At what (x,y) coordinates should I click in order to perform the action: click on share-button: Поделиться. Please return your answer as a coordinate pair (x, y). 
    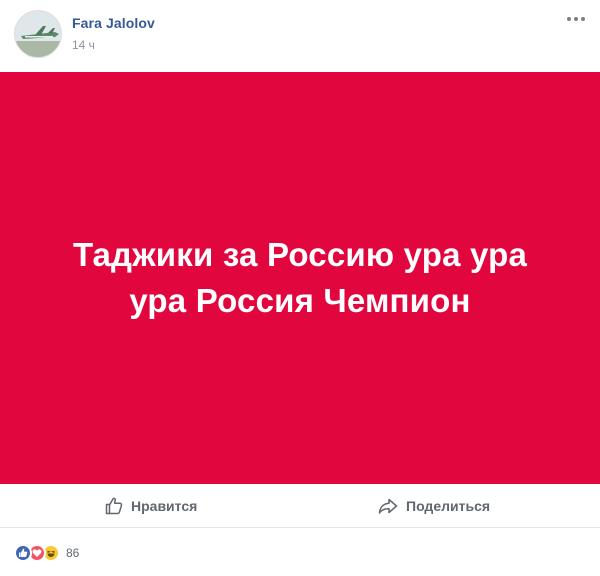
    Looking at the image, I should click on (433, 506).